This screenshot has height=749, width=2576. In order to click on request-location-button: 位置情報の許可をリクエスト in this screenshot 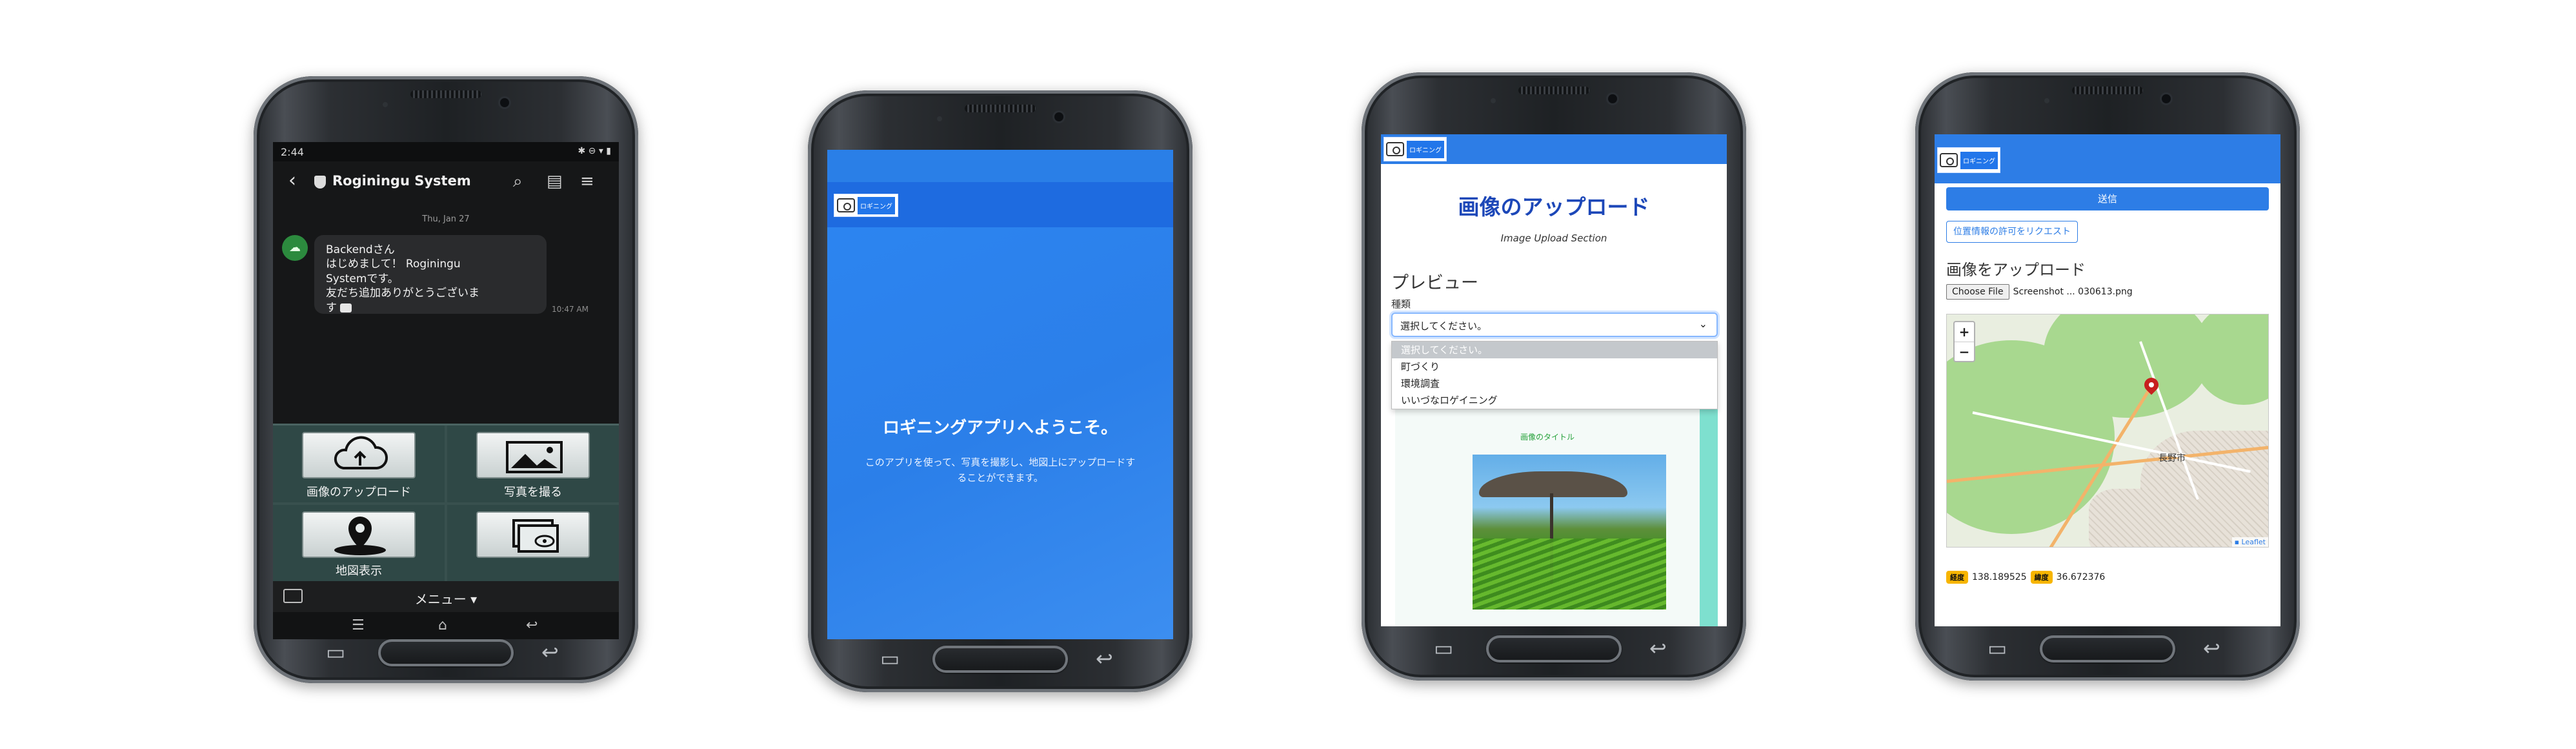, I will do `click(2012, 232)`.